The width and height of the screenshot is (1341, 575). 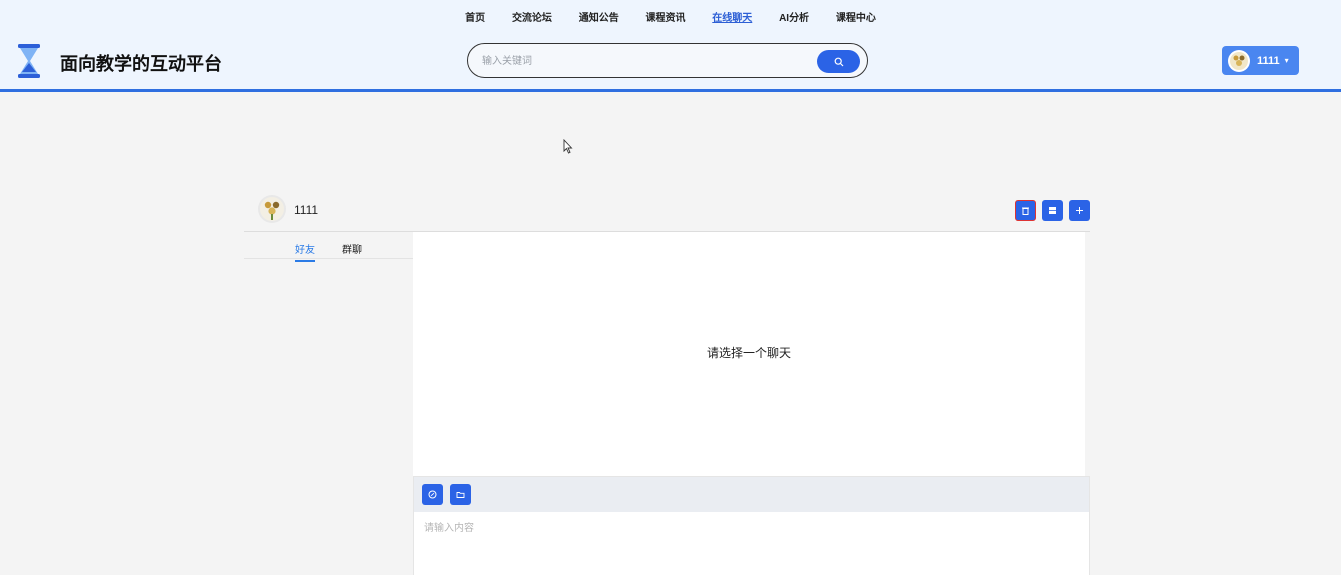 I want to click on site-title: 面向教学的互动平台, so click(x=141, y=64).